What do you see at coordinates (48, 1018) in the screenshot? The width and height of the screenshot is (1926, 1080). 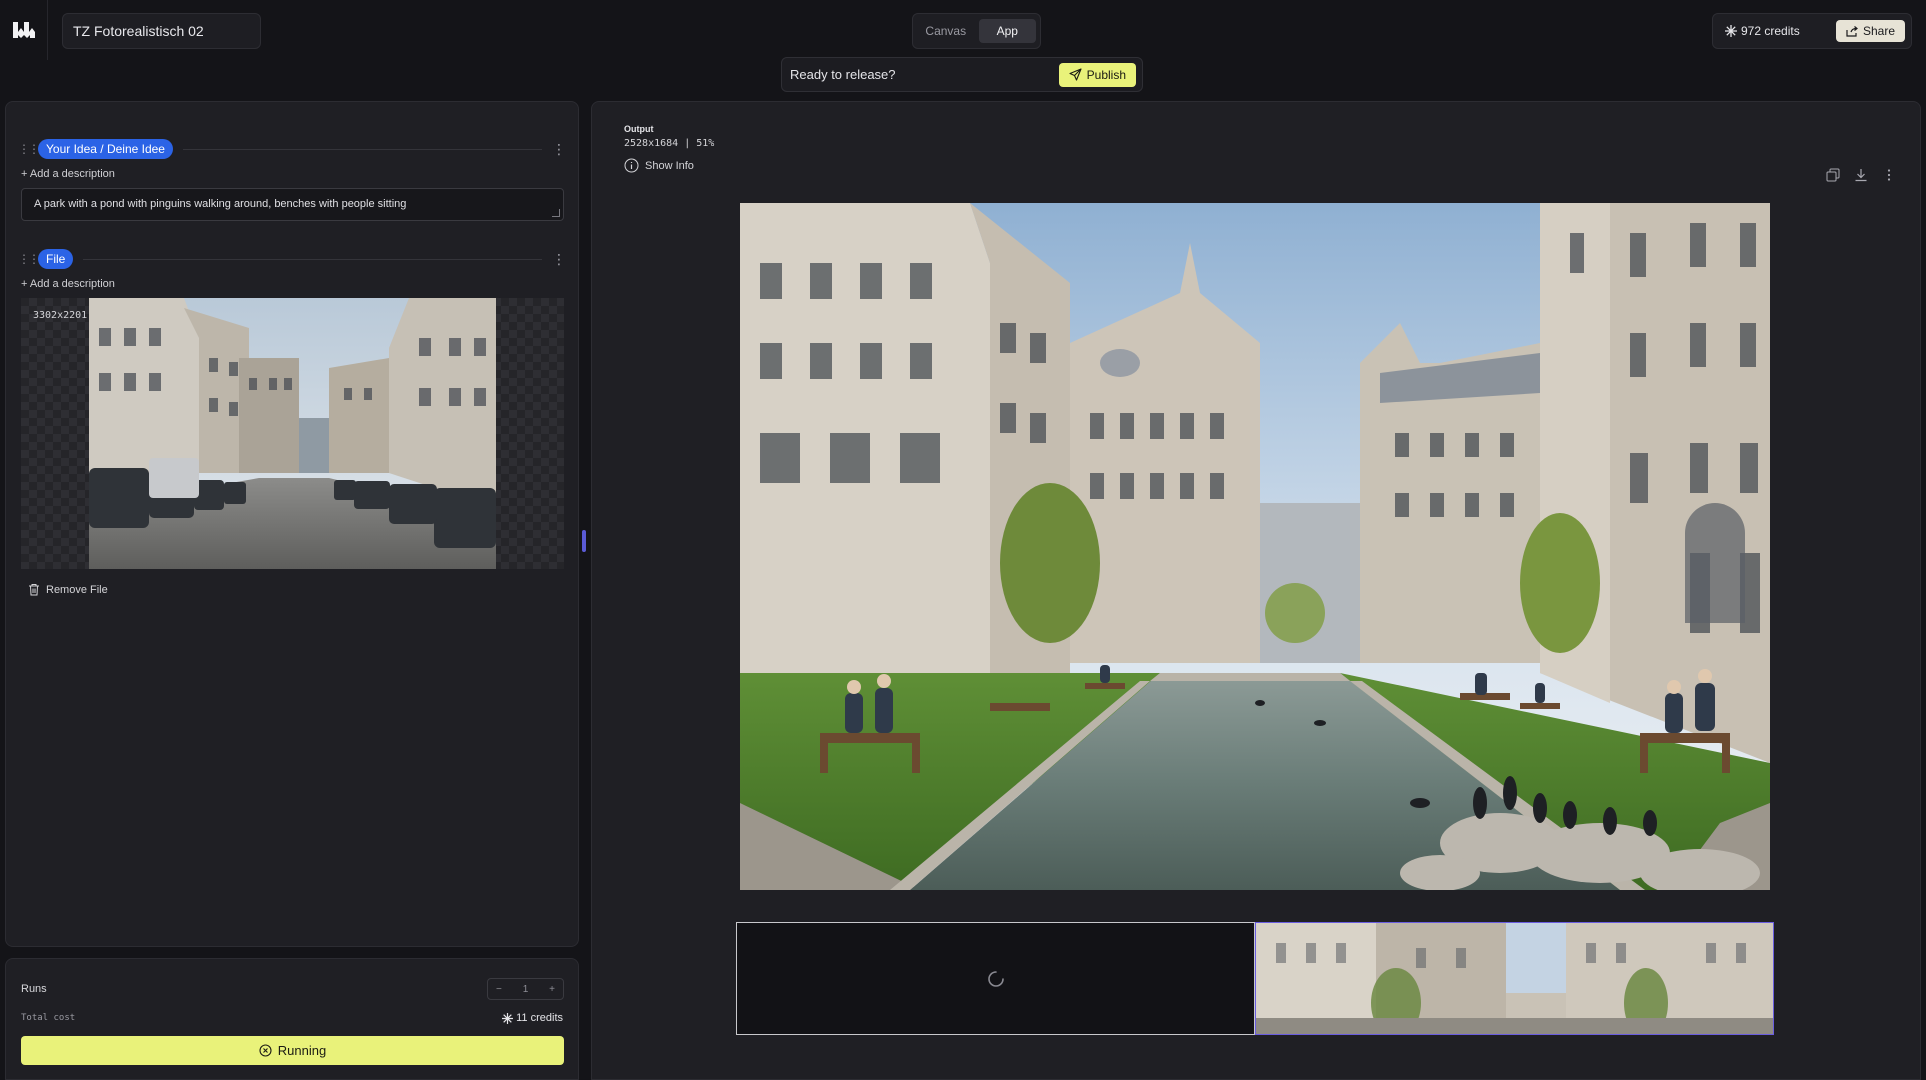 I see `total-cost-label: Total cost` at bounding box center [48, 1018].